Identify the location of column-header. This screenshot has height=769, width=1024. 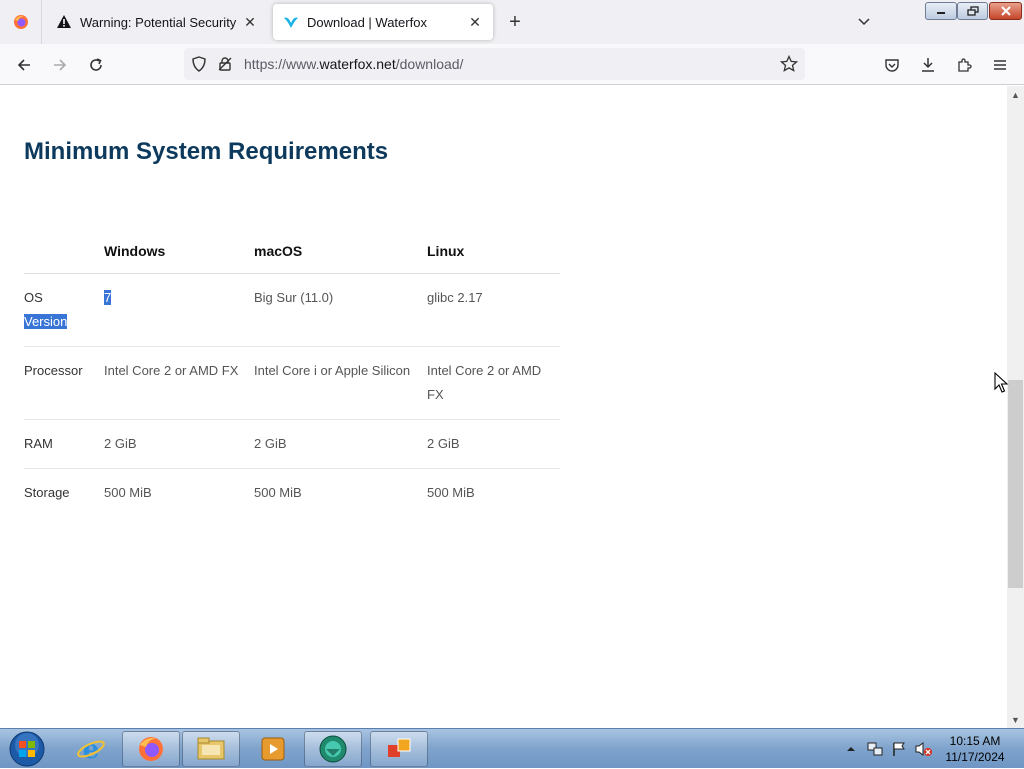
(64, 252).